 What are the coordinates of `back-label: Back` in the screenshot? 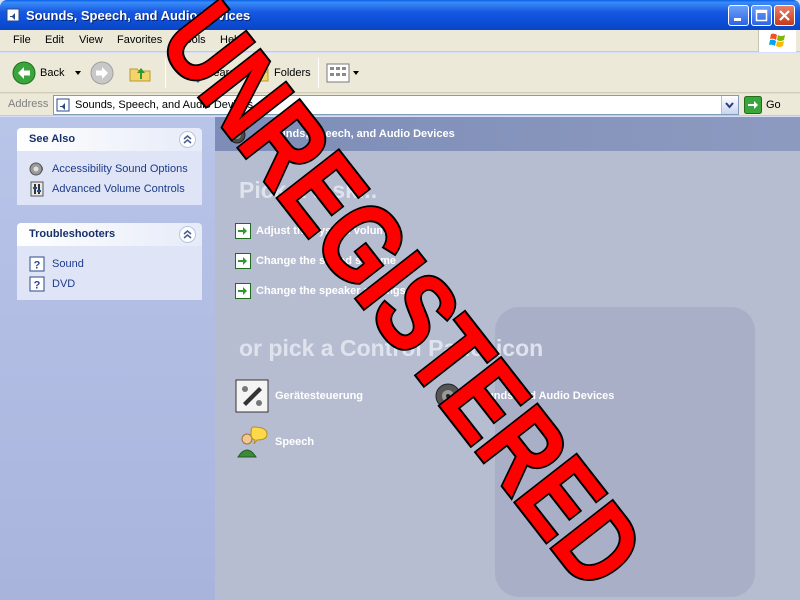 It's located at (52, 73).